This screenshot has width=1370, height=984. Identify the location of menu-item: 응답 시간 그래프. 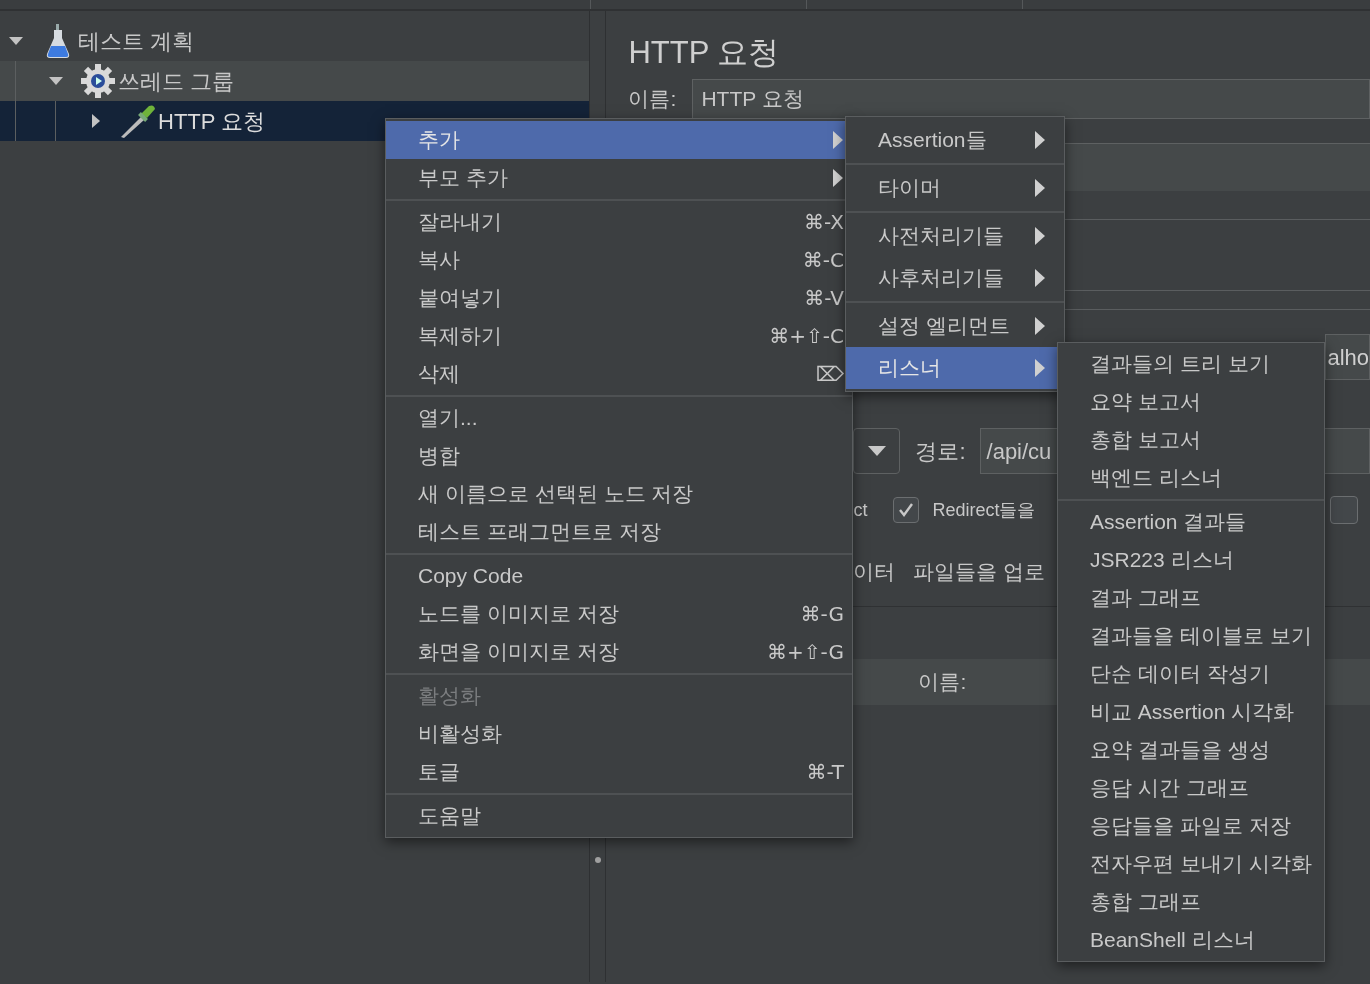
(1191, 788).